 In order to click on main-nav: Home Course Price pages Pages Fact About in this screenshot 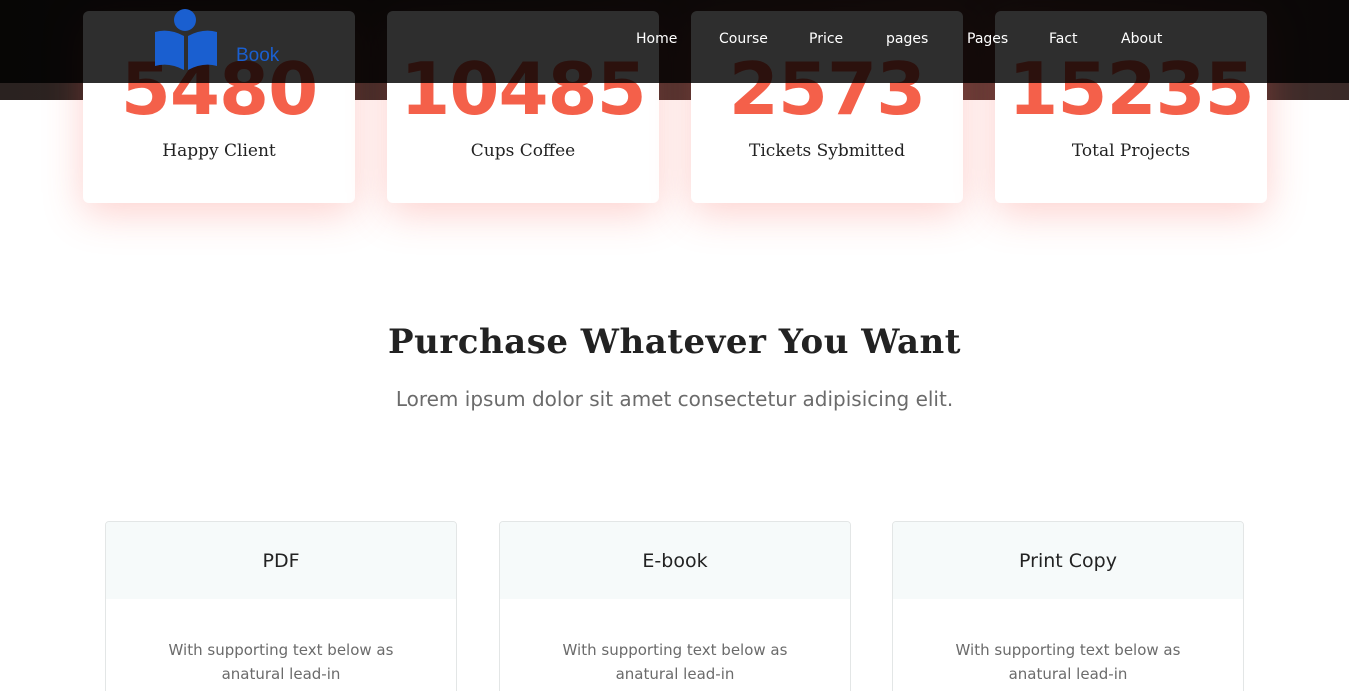, I will do `click(674, 42)`.